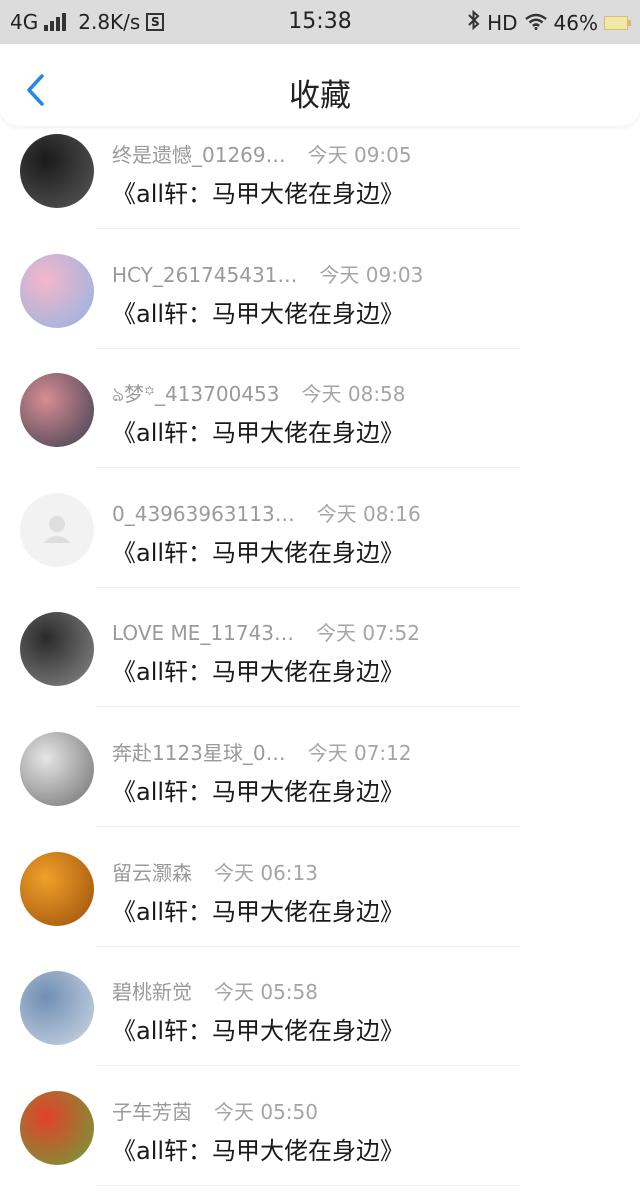 Image resolution: width=640 pixels, height=1196 pixels. I want to click on timestamp: 今天 09:05, so click(359, 155).